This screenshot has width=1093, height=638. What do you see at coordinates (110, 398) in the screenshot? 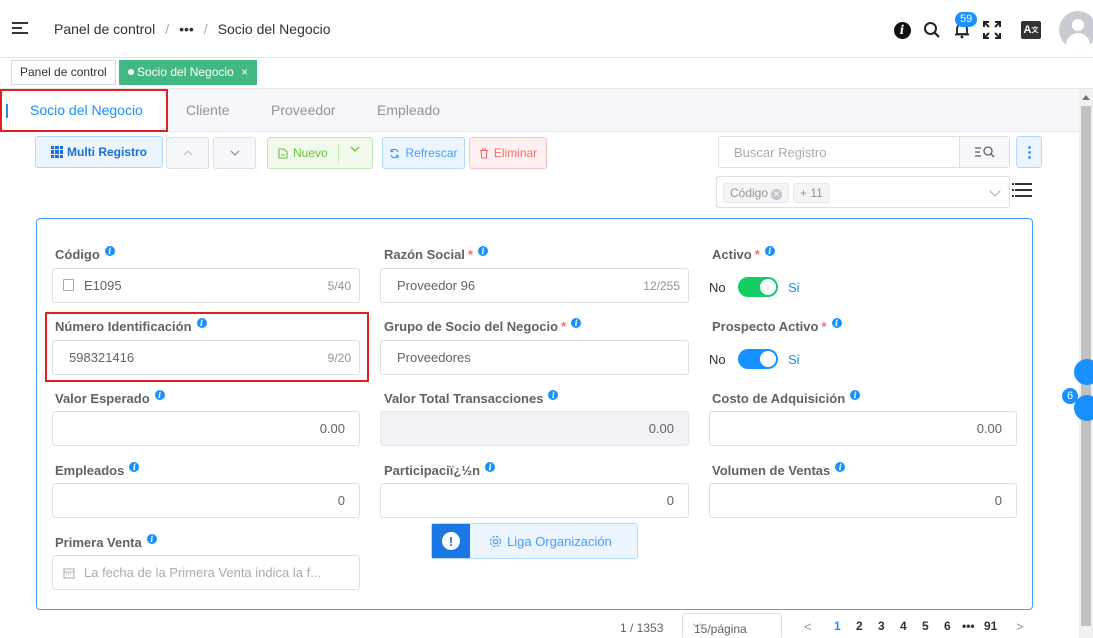
I see `valor-esperado-label: Valor Esperado i` at bounding box center [110, 398].